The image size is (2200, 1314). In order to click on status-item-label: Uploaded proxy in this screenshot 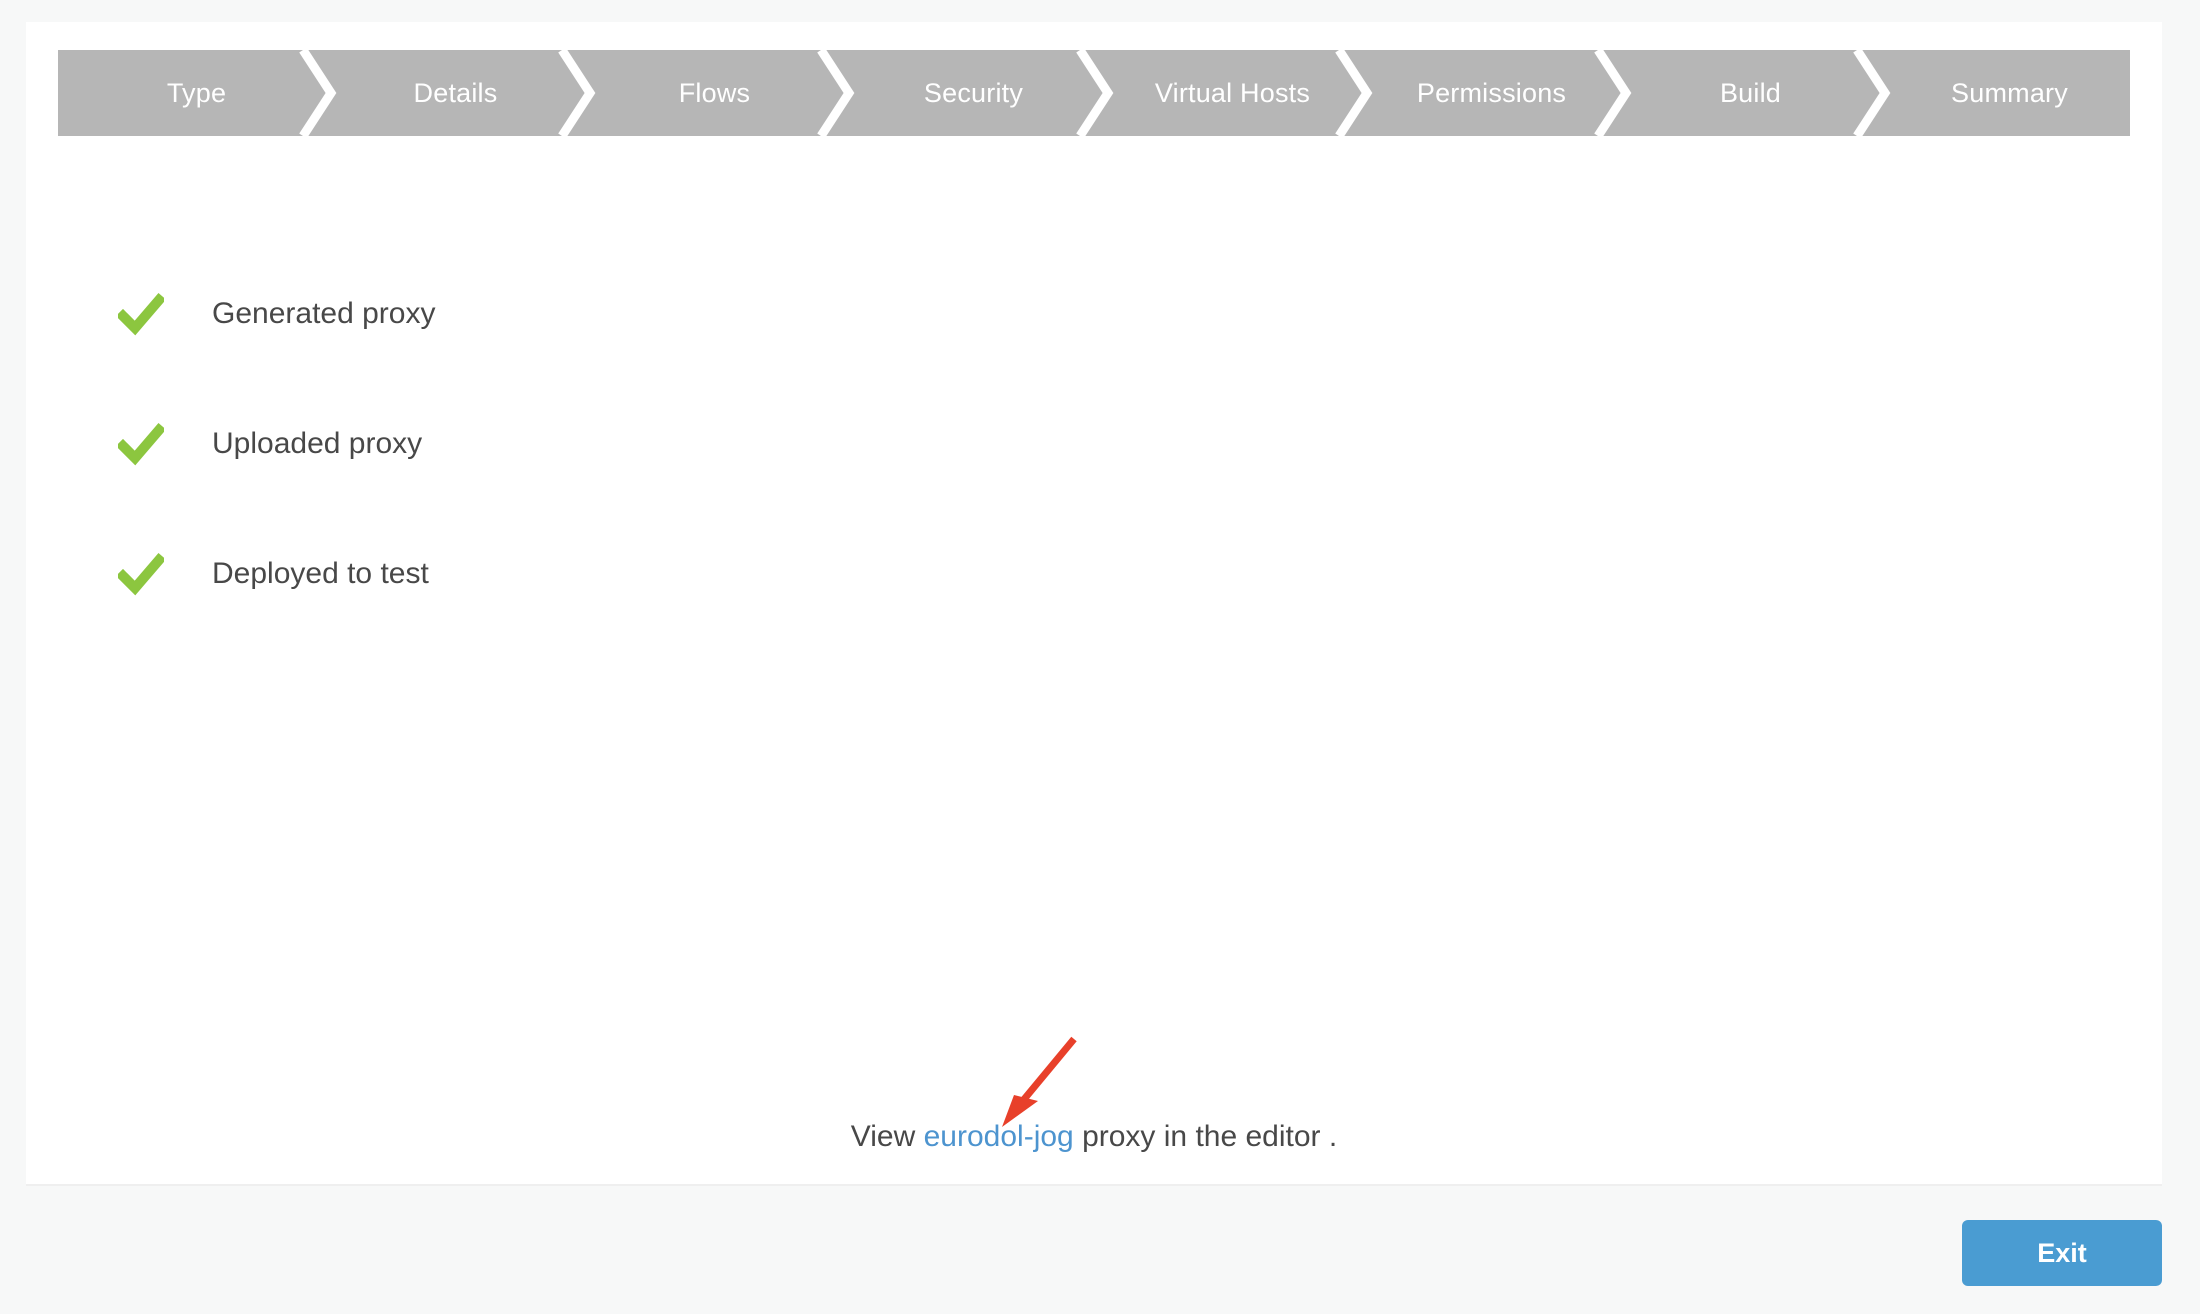, I will do `click(317, 443)`.